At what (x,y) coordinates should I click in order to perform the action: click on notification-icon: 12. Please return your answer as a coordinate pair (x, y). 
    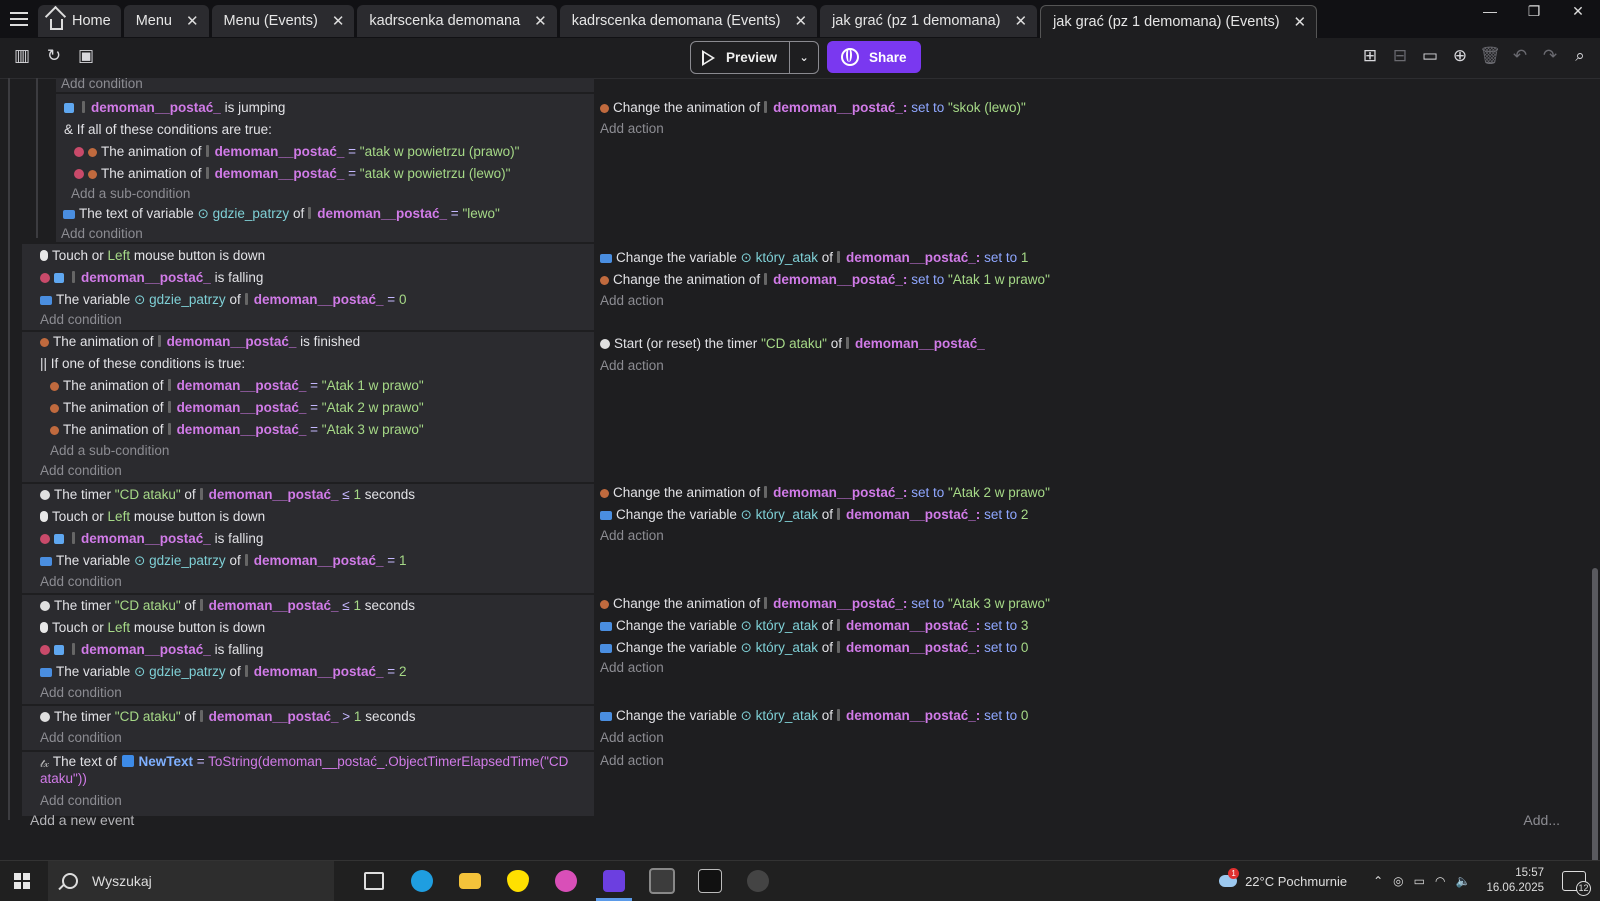
    Looking at the image, I should click on (1576, 883).